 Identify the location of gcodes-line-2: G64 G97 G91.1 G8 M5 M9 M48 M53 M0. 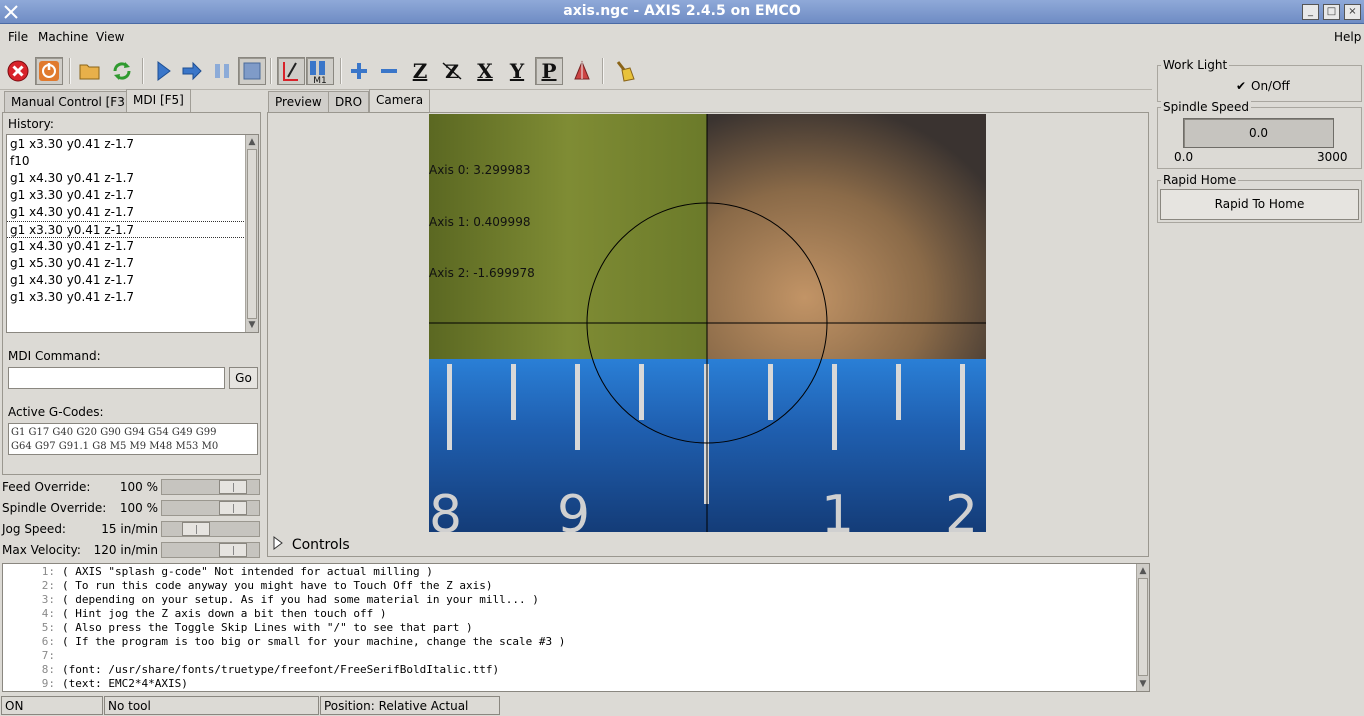
(115, 446).